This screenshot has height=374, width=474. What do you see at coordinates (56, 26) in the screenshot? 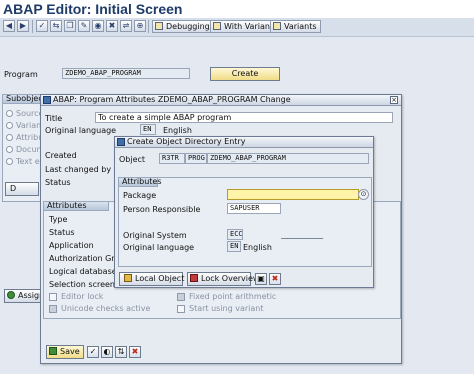
I see `where-used-icon: ⇆` at bounding box center [56, 26].